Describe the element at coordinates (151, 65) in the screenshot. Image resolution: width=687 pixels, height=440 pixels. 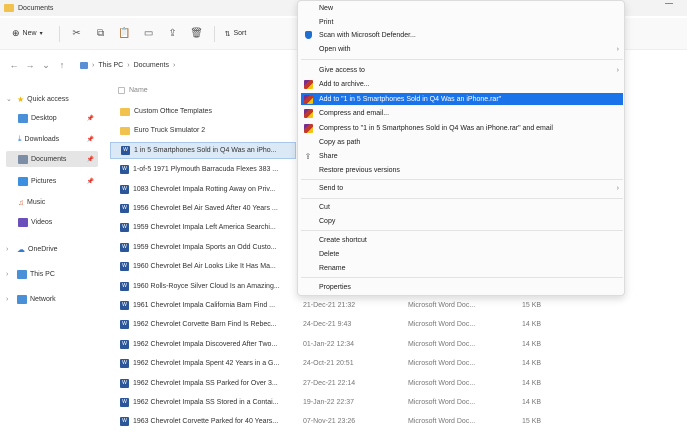
I see `breadcrumb-documents: Documents` at that location.